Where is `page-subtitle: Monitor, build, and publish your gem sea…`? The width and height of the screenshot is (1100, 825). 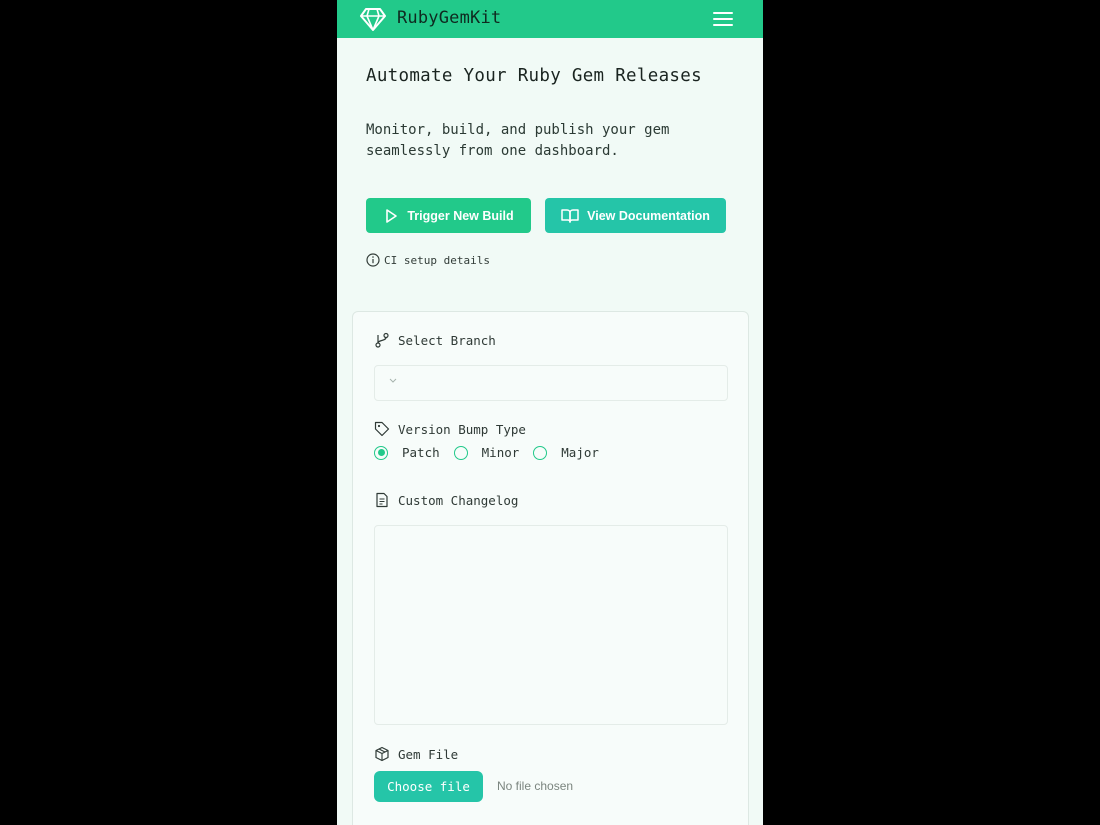 page-subtitle: Monitor, build, and publish your gem sea… is located at coordinates (518, 140).